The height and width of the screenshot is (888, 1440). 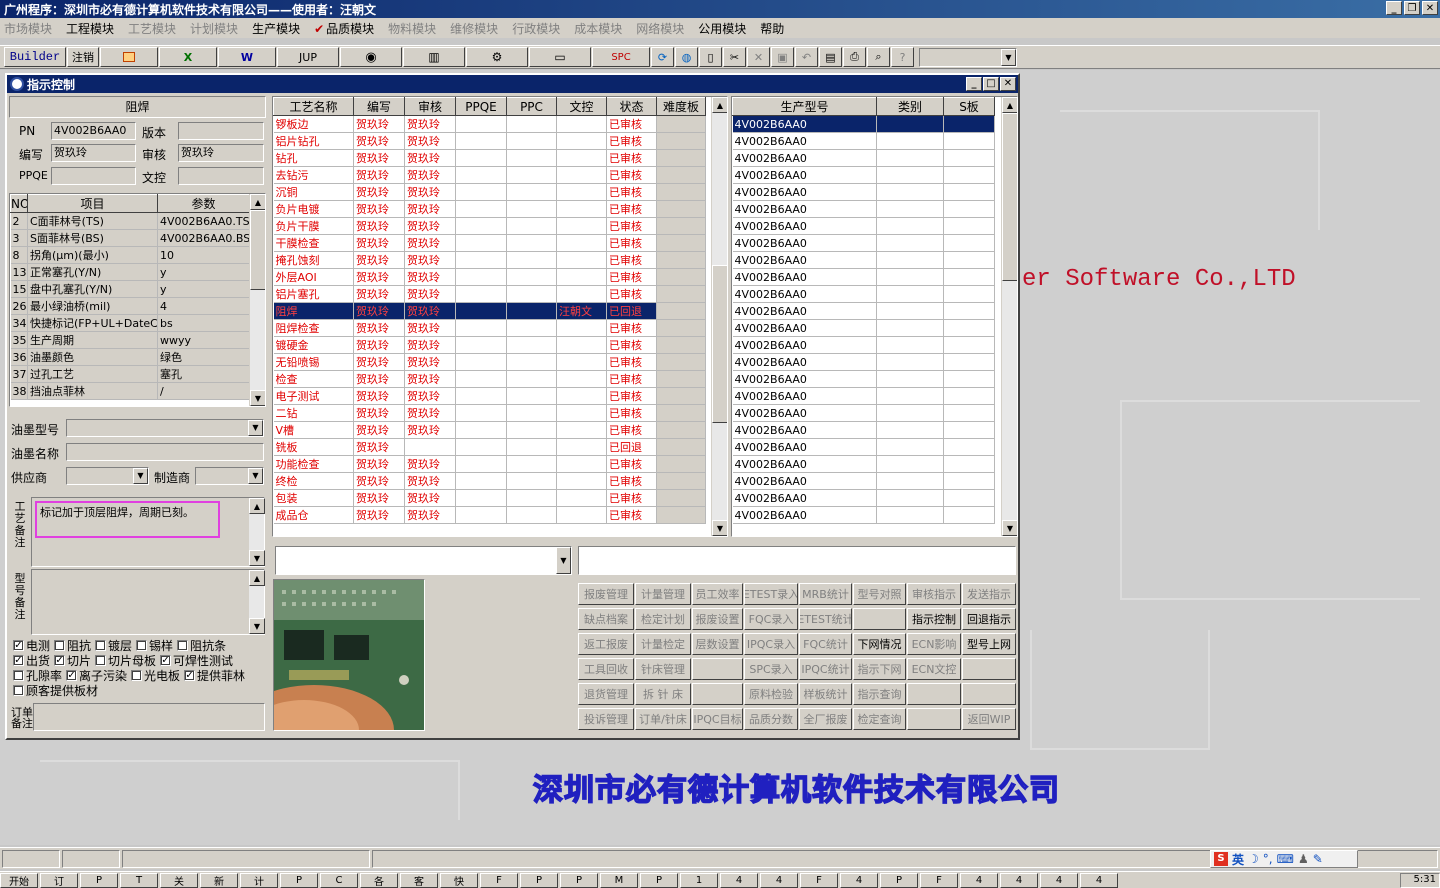 I want to click on column-header: 工艺名称, so click(x=313, y=106).